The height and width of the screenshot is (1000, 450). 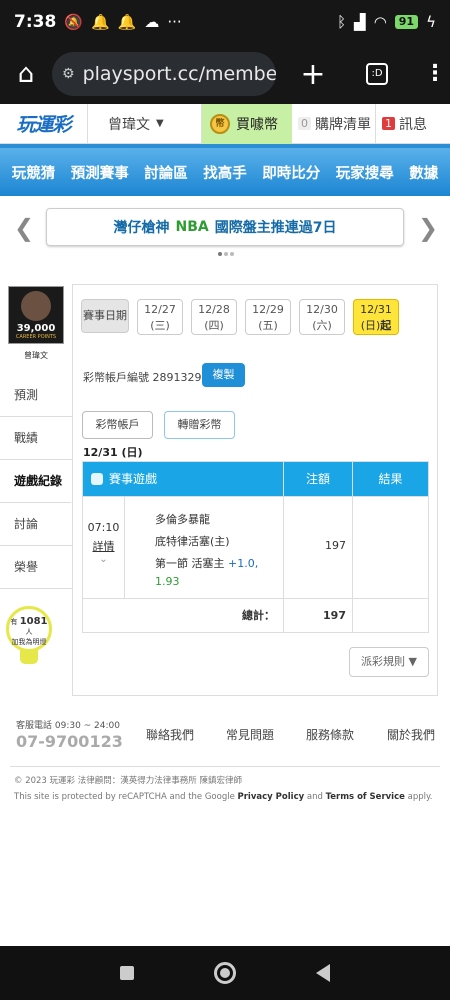 I want to click on sidebar-item-forum: 討論, so click(x=36, y=524).